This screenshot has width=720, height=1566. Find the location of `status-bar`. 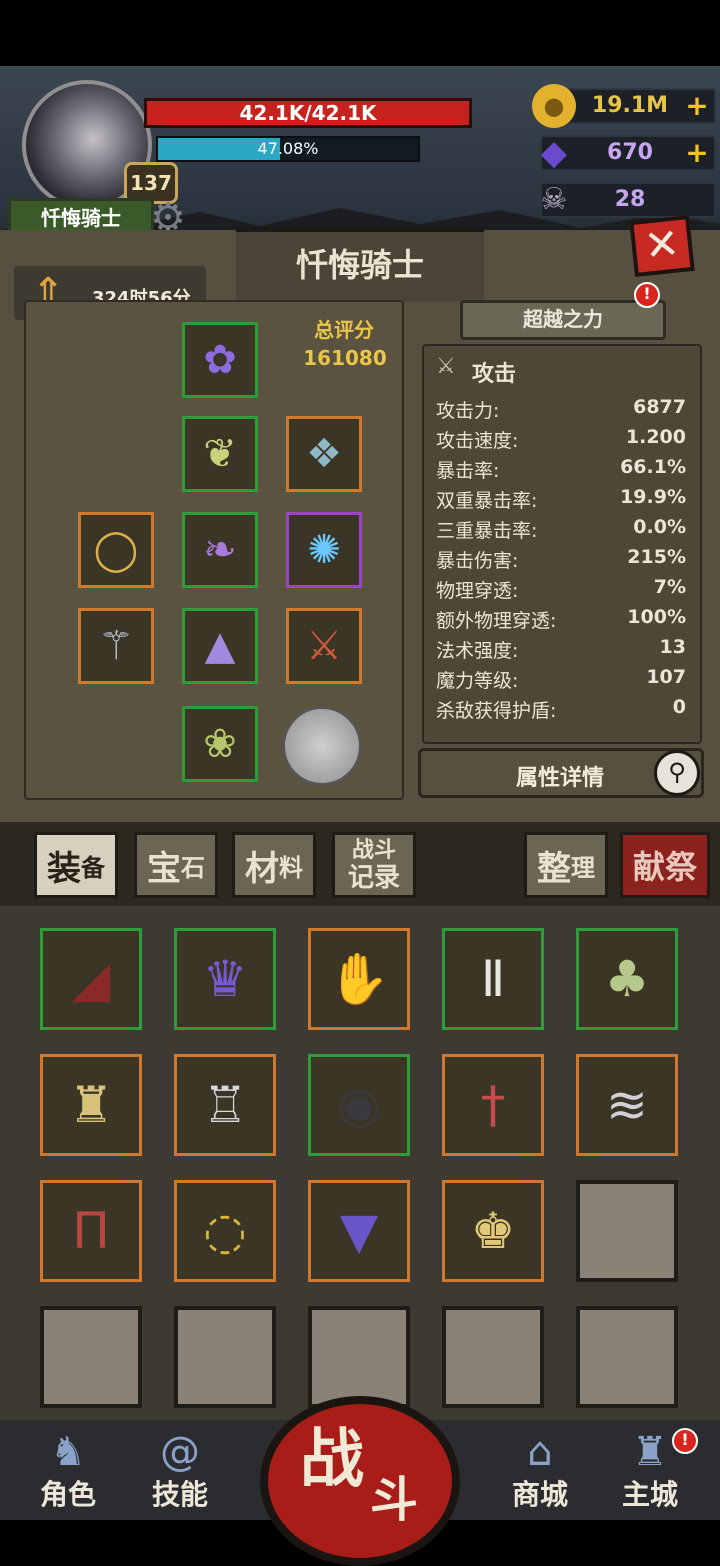

status-bar is located at coordinates (360, 33).